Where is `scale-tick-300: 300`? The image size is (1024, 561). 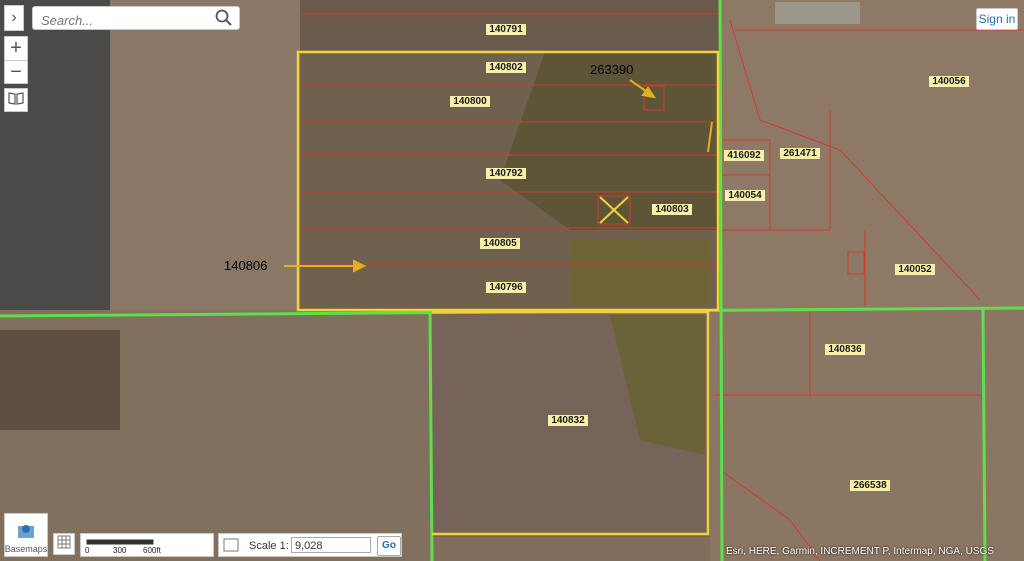
scale-tick-300: 300 is located at coordinates (120, 550).